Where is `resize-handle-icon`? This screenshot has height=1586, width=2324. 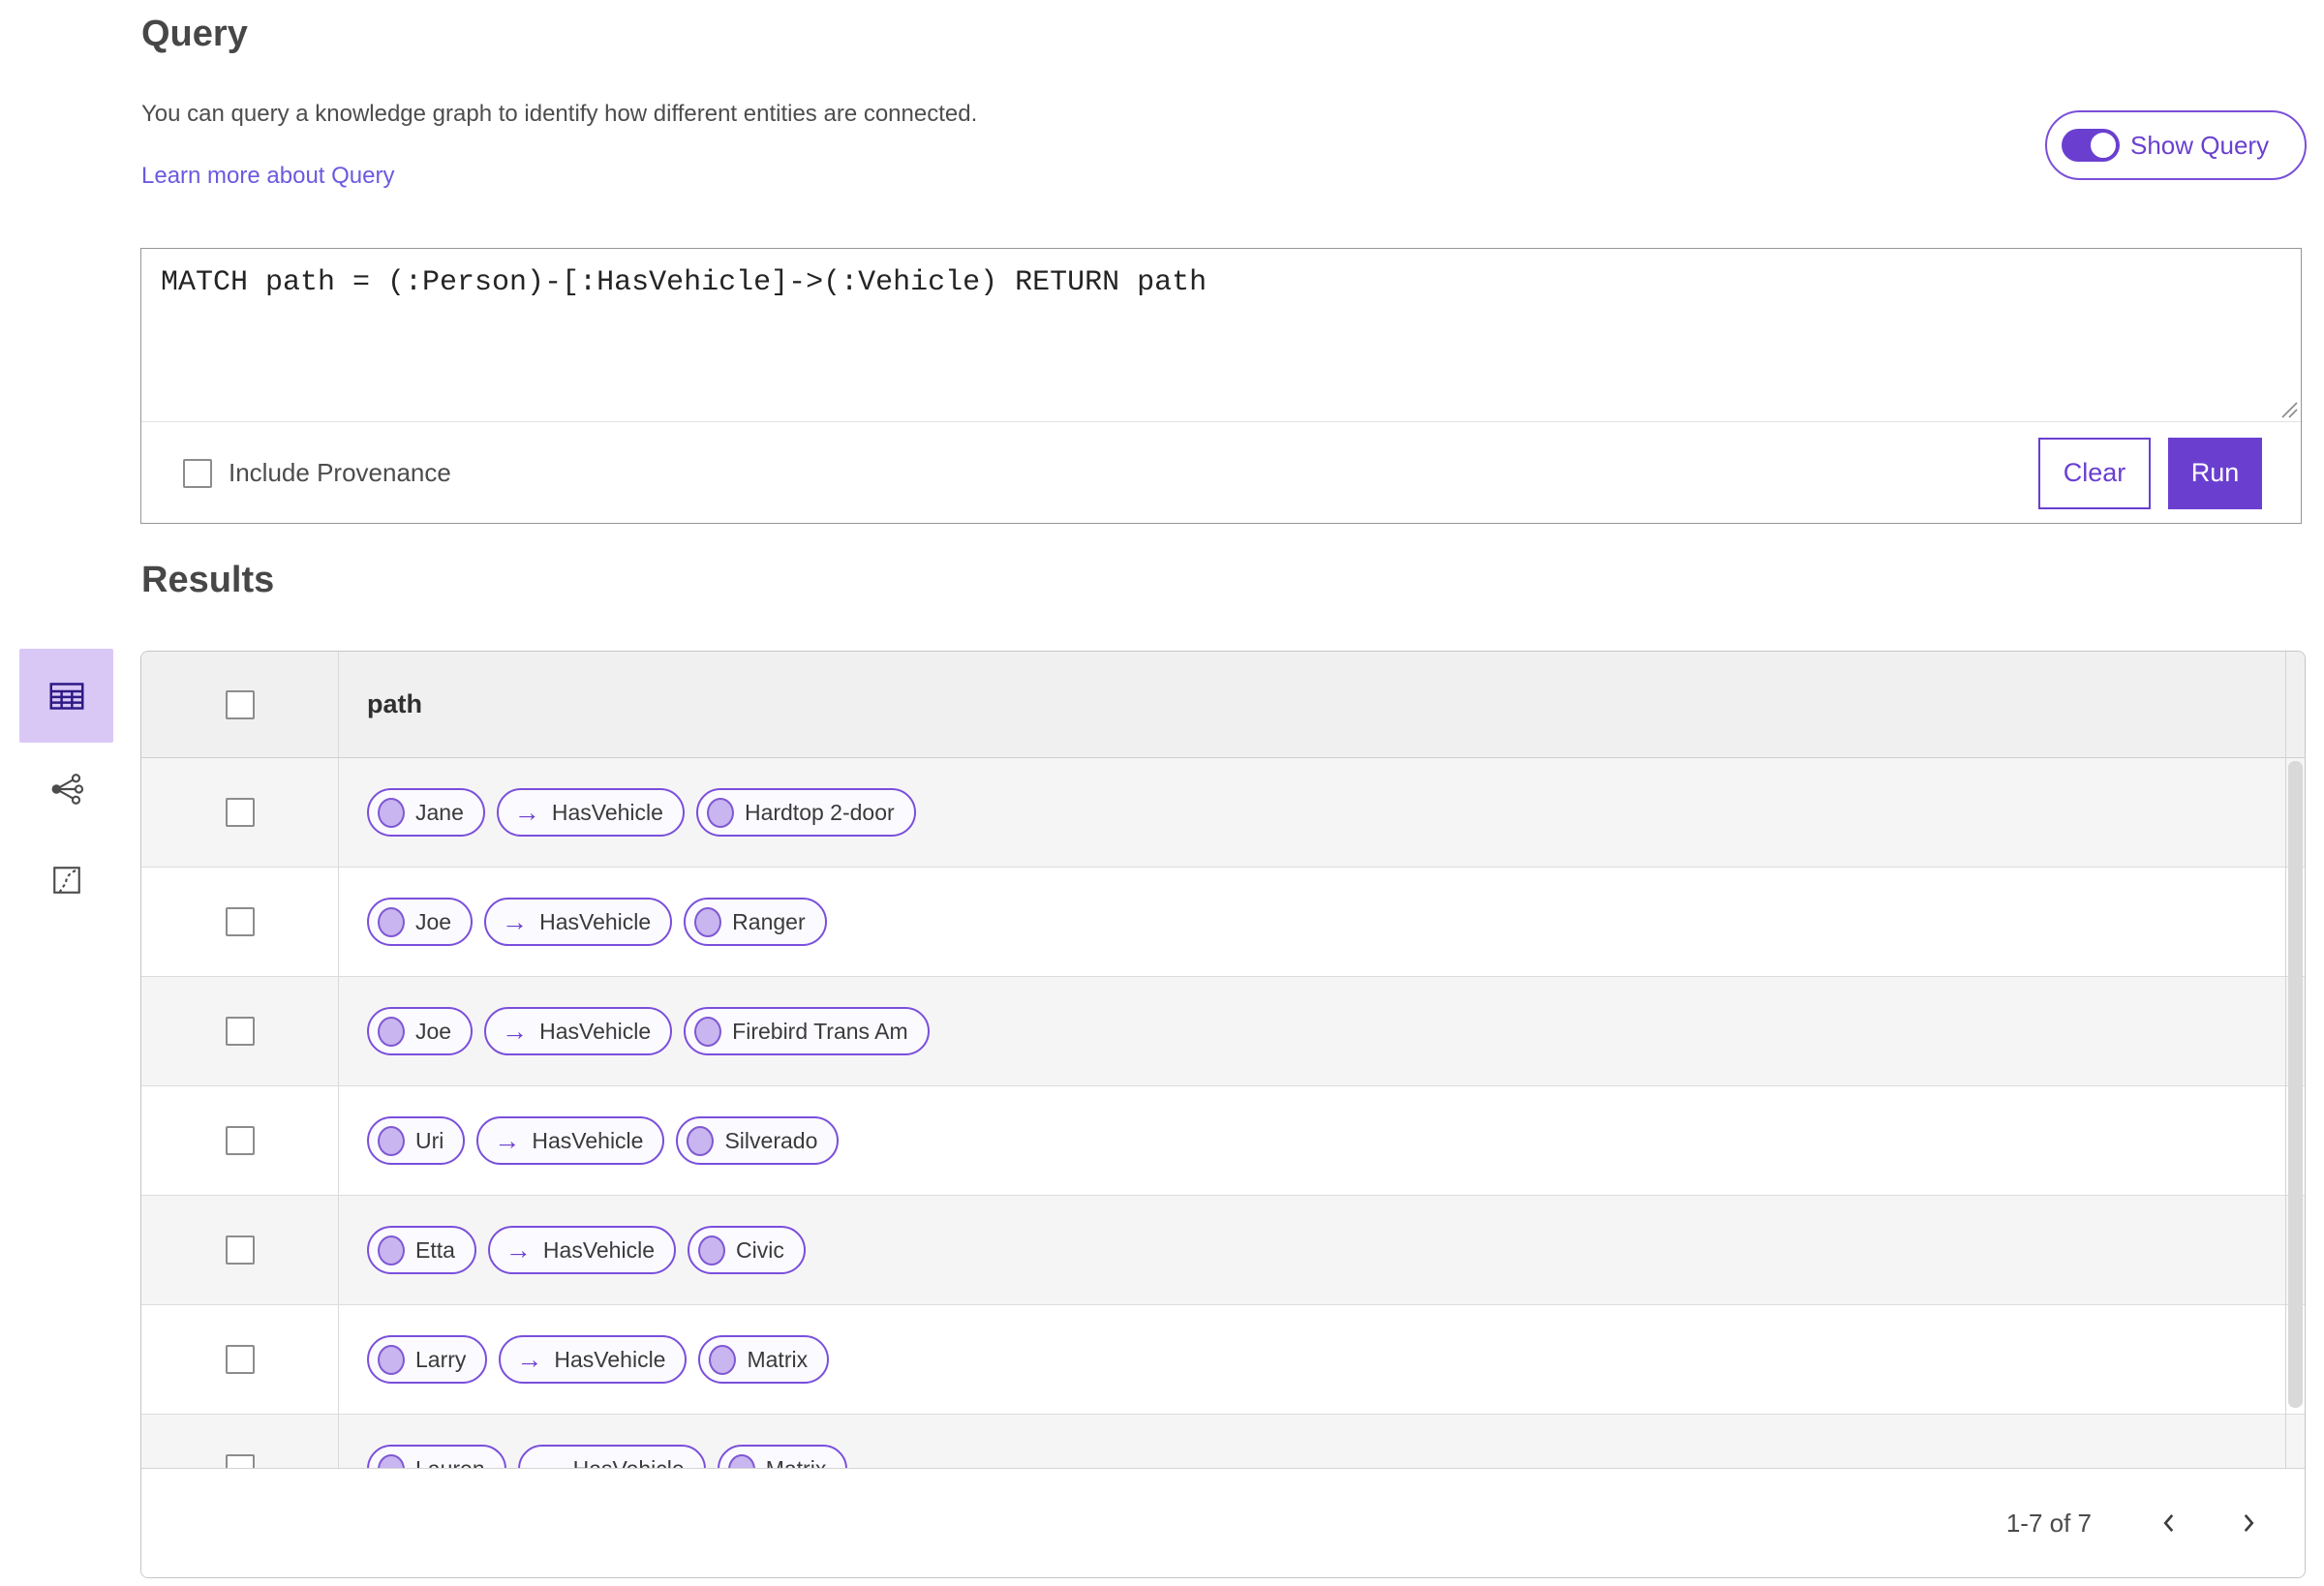
resize-handle-icon is located at coordinates (2288, 407).